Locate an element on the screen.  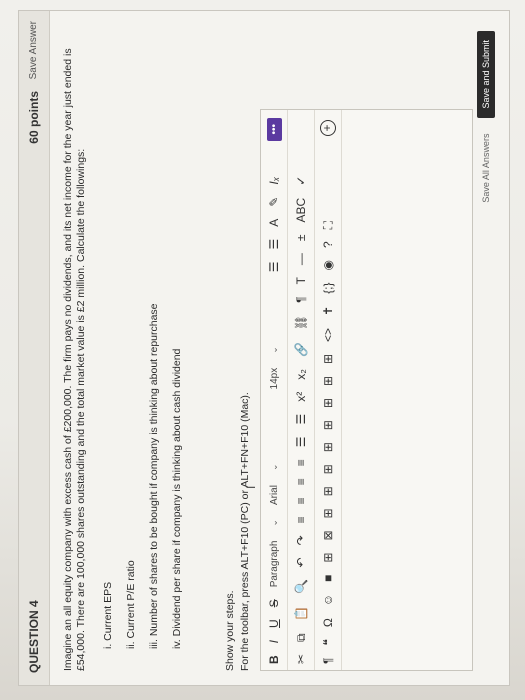
fullscreen-icon: ⛶ is located at coordinates (328, 225).